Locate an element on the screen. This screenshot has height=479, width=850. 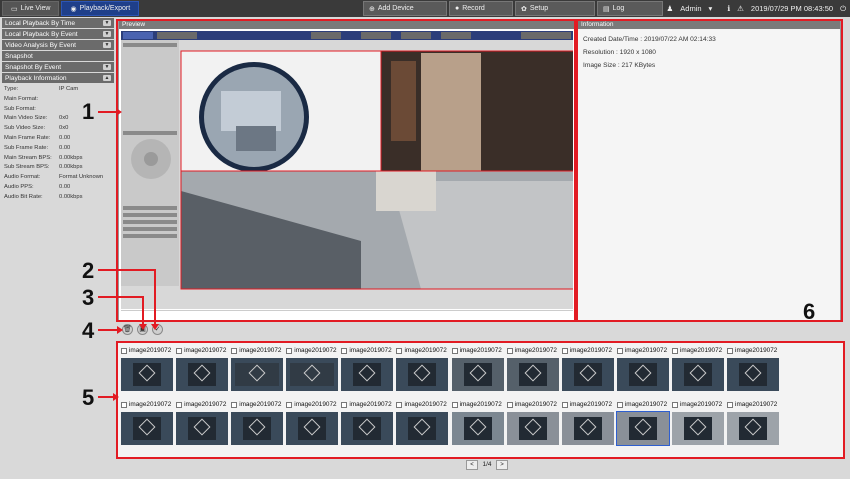
callout-number-2: 2 is located at coordinates (88, 270).